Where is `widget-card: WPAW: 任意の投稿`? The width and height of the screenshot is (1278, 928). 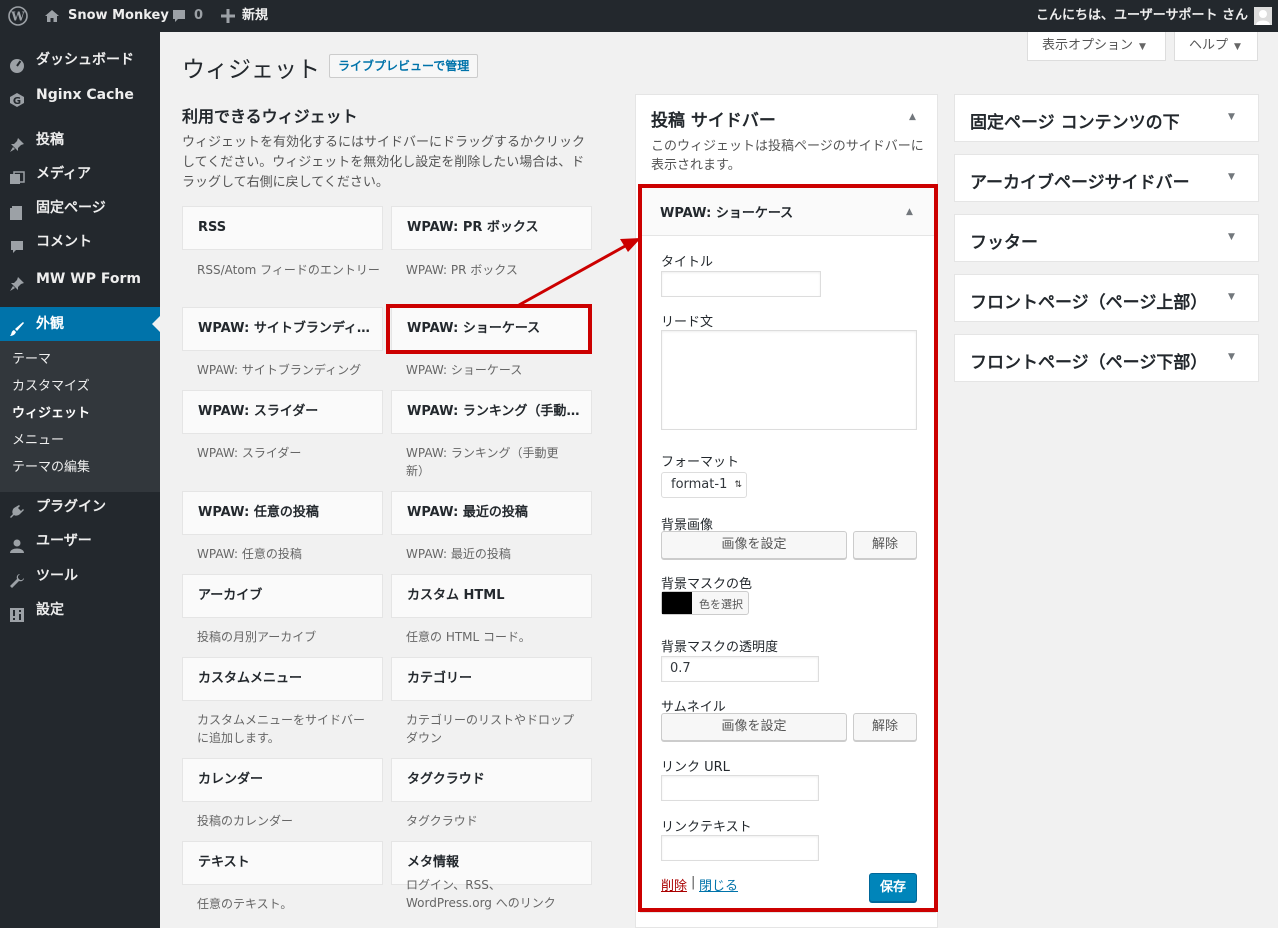
widget-card: WPAW: 任意の投稿 is located at coordinates (282, 513).